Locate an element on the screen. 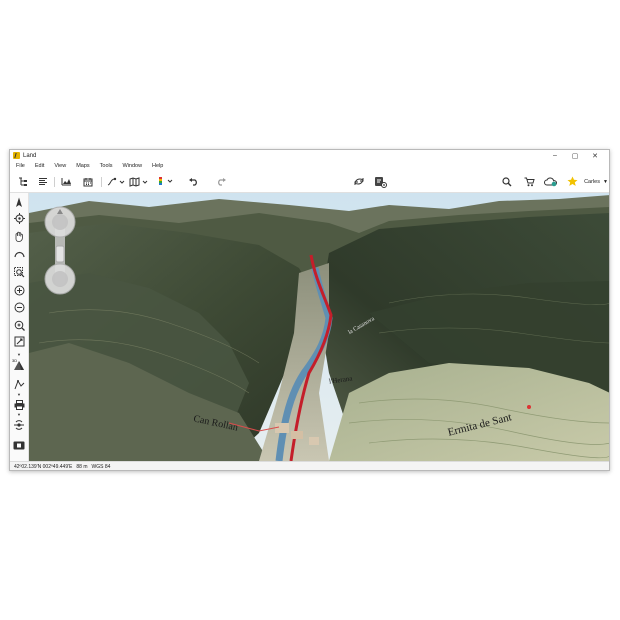 The height and width of the screenshot is (620, 620). cloud-sync-icon is located at coordinates (551, 181).